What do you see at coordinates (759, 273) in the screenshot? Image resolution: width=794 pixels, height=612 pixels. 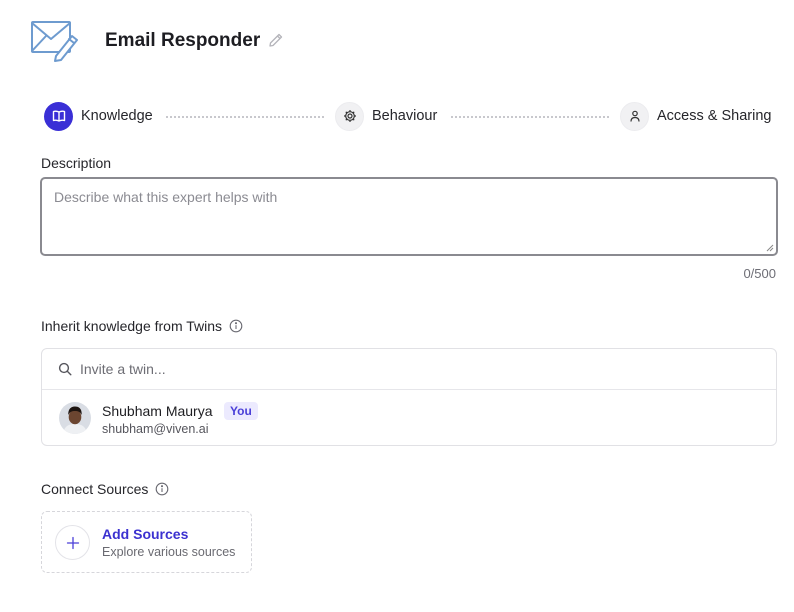 I see `char-counter: 0/500` at bounding box center [759, 273].